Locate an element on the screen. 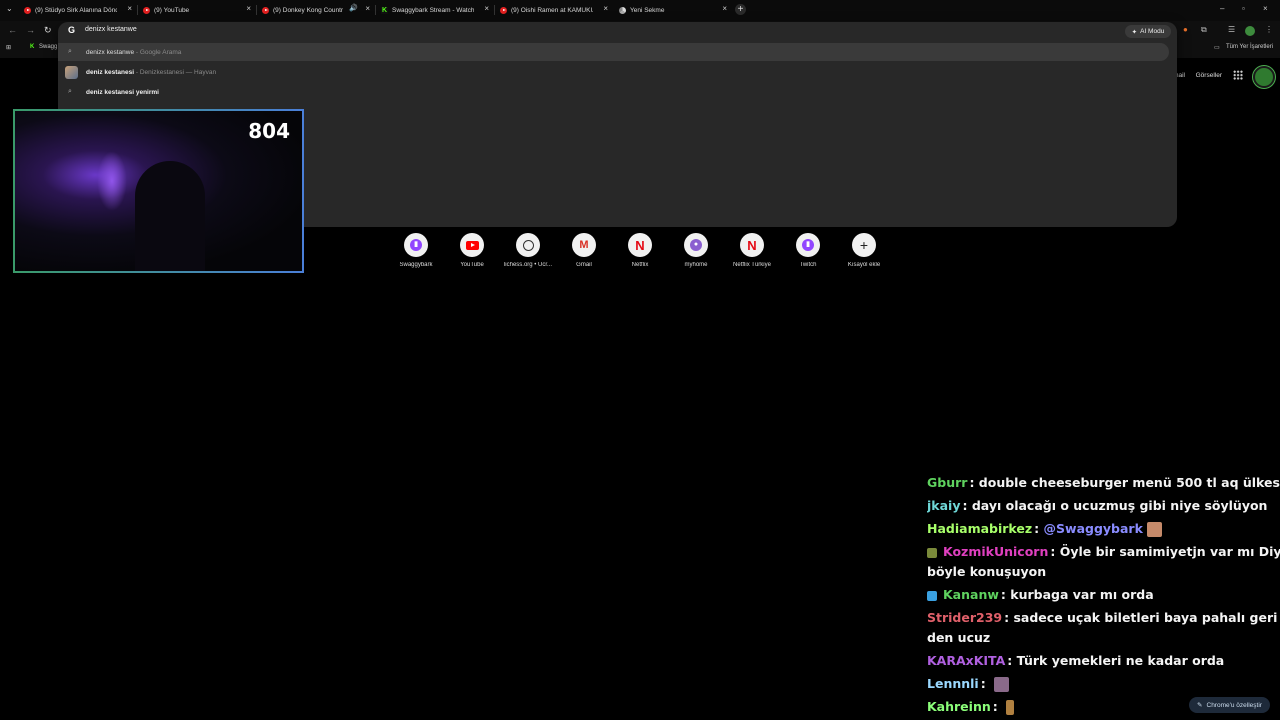  profile-avatar is located at coordinates (1250, 31).